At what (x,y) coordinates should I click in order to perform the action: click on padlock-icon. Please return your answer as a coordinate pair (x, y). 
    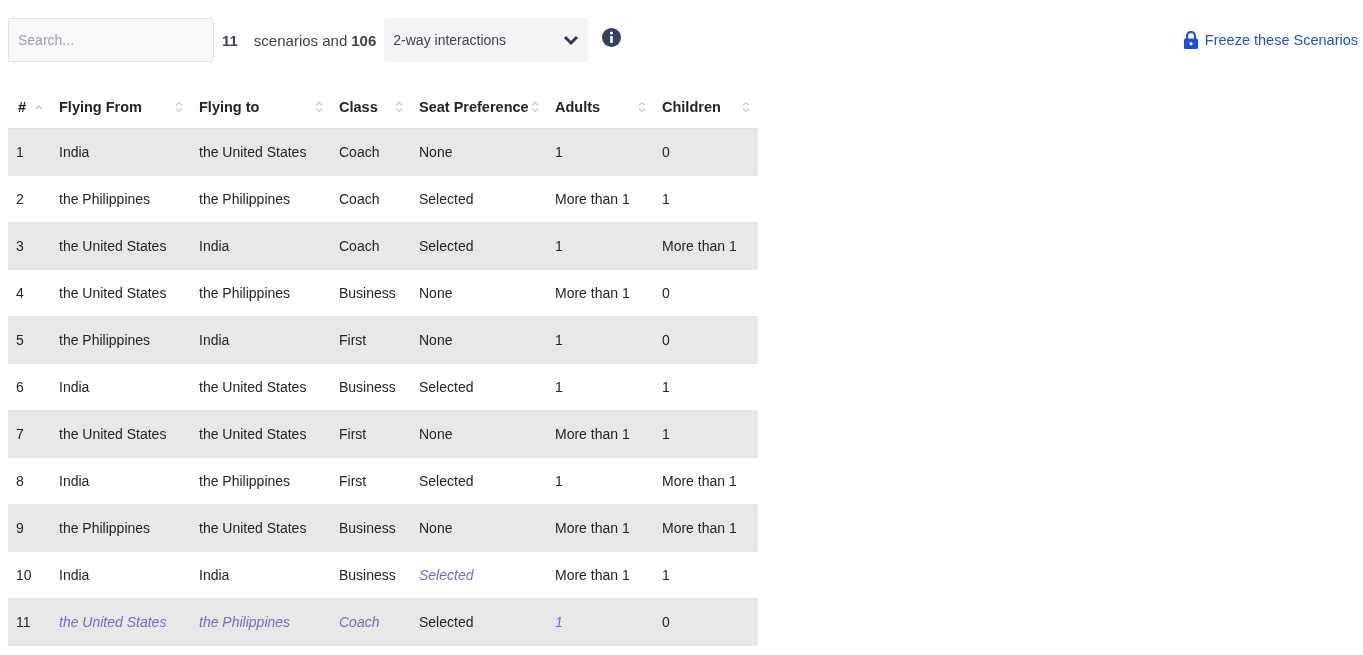
    Looking at the image, I should click on (1190, 40).